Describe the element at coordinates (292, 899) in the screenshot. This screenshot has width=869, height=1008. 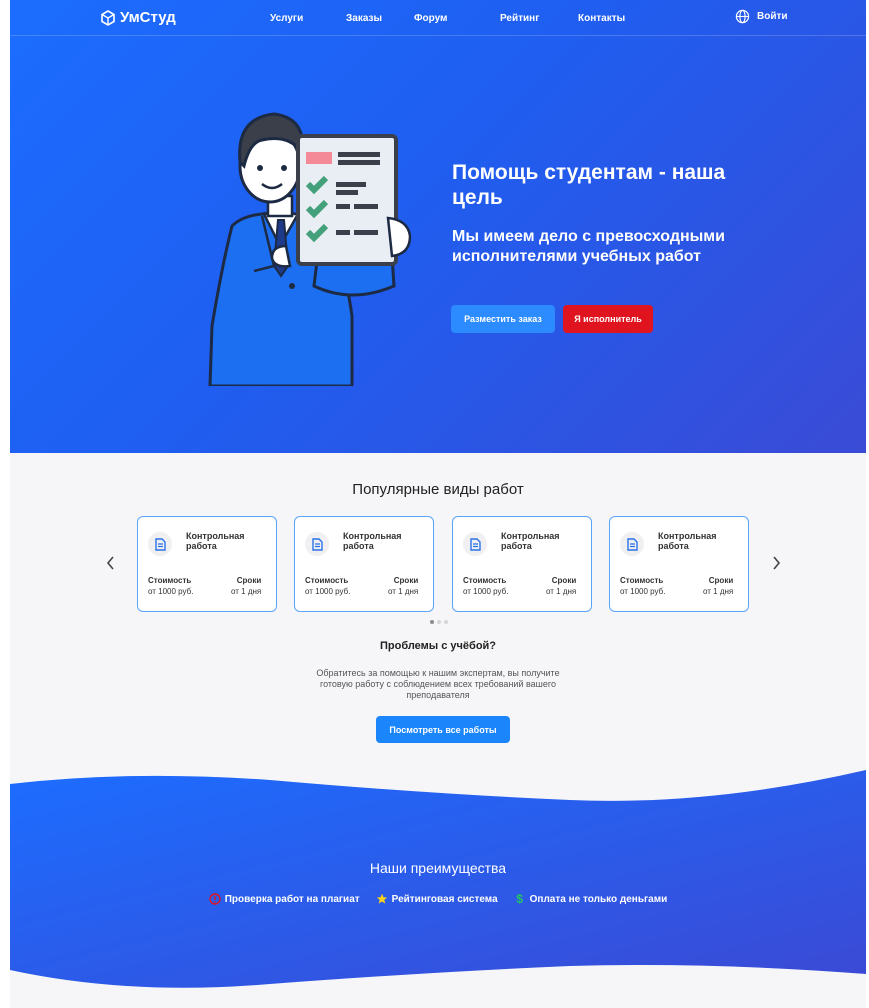
I see `advantage-label: Проверка работ на плагиат` at that location.